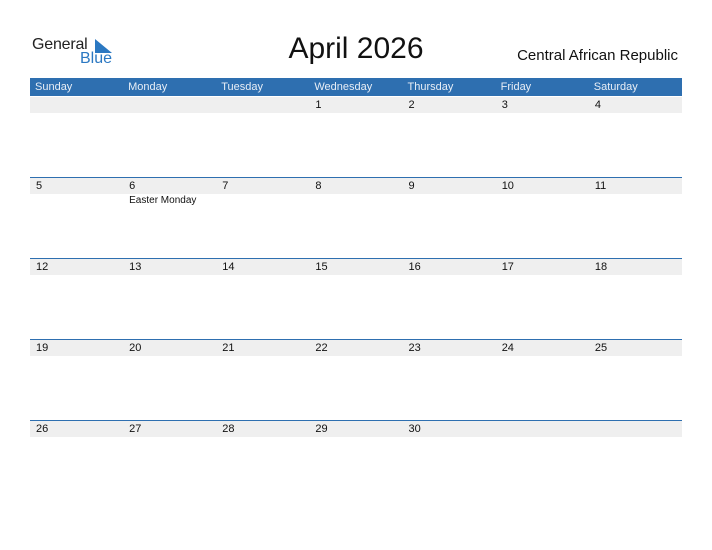  What do you see at coordinates (615, 87) in the screenshot?
I see `weekday-saturday: Saturday` at bounding box center [615, 87].